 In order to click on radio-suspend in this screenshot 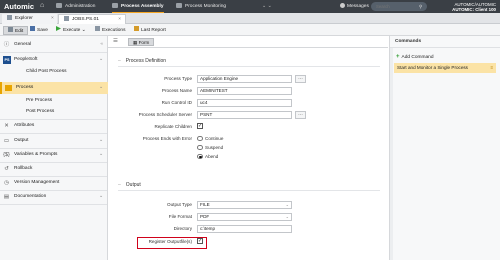, I will do `click(200, 147)`.